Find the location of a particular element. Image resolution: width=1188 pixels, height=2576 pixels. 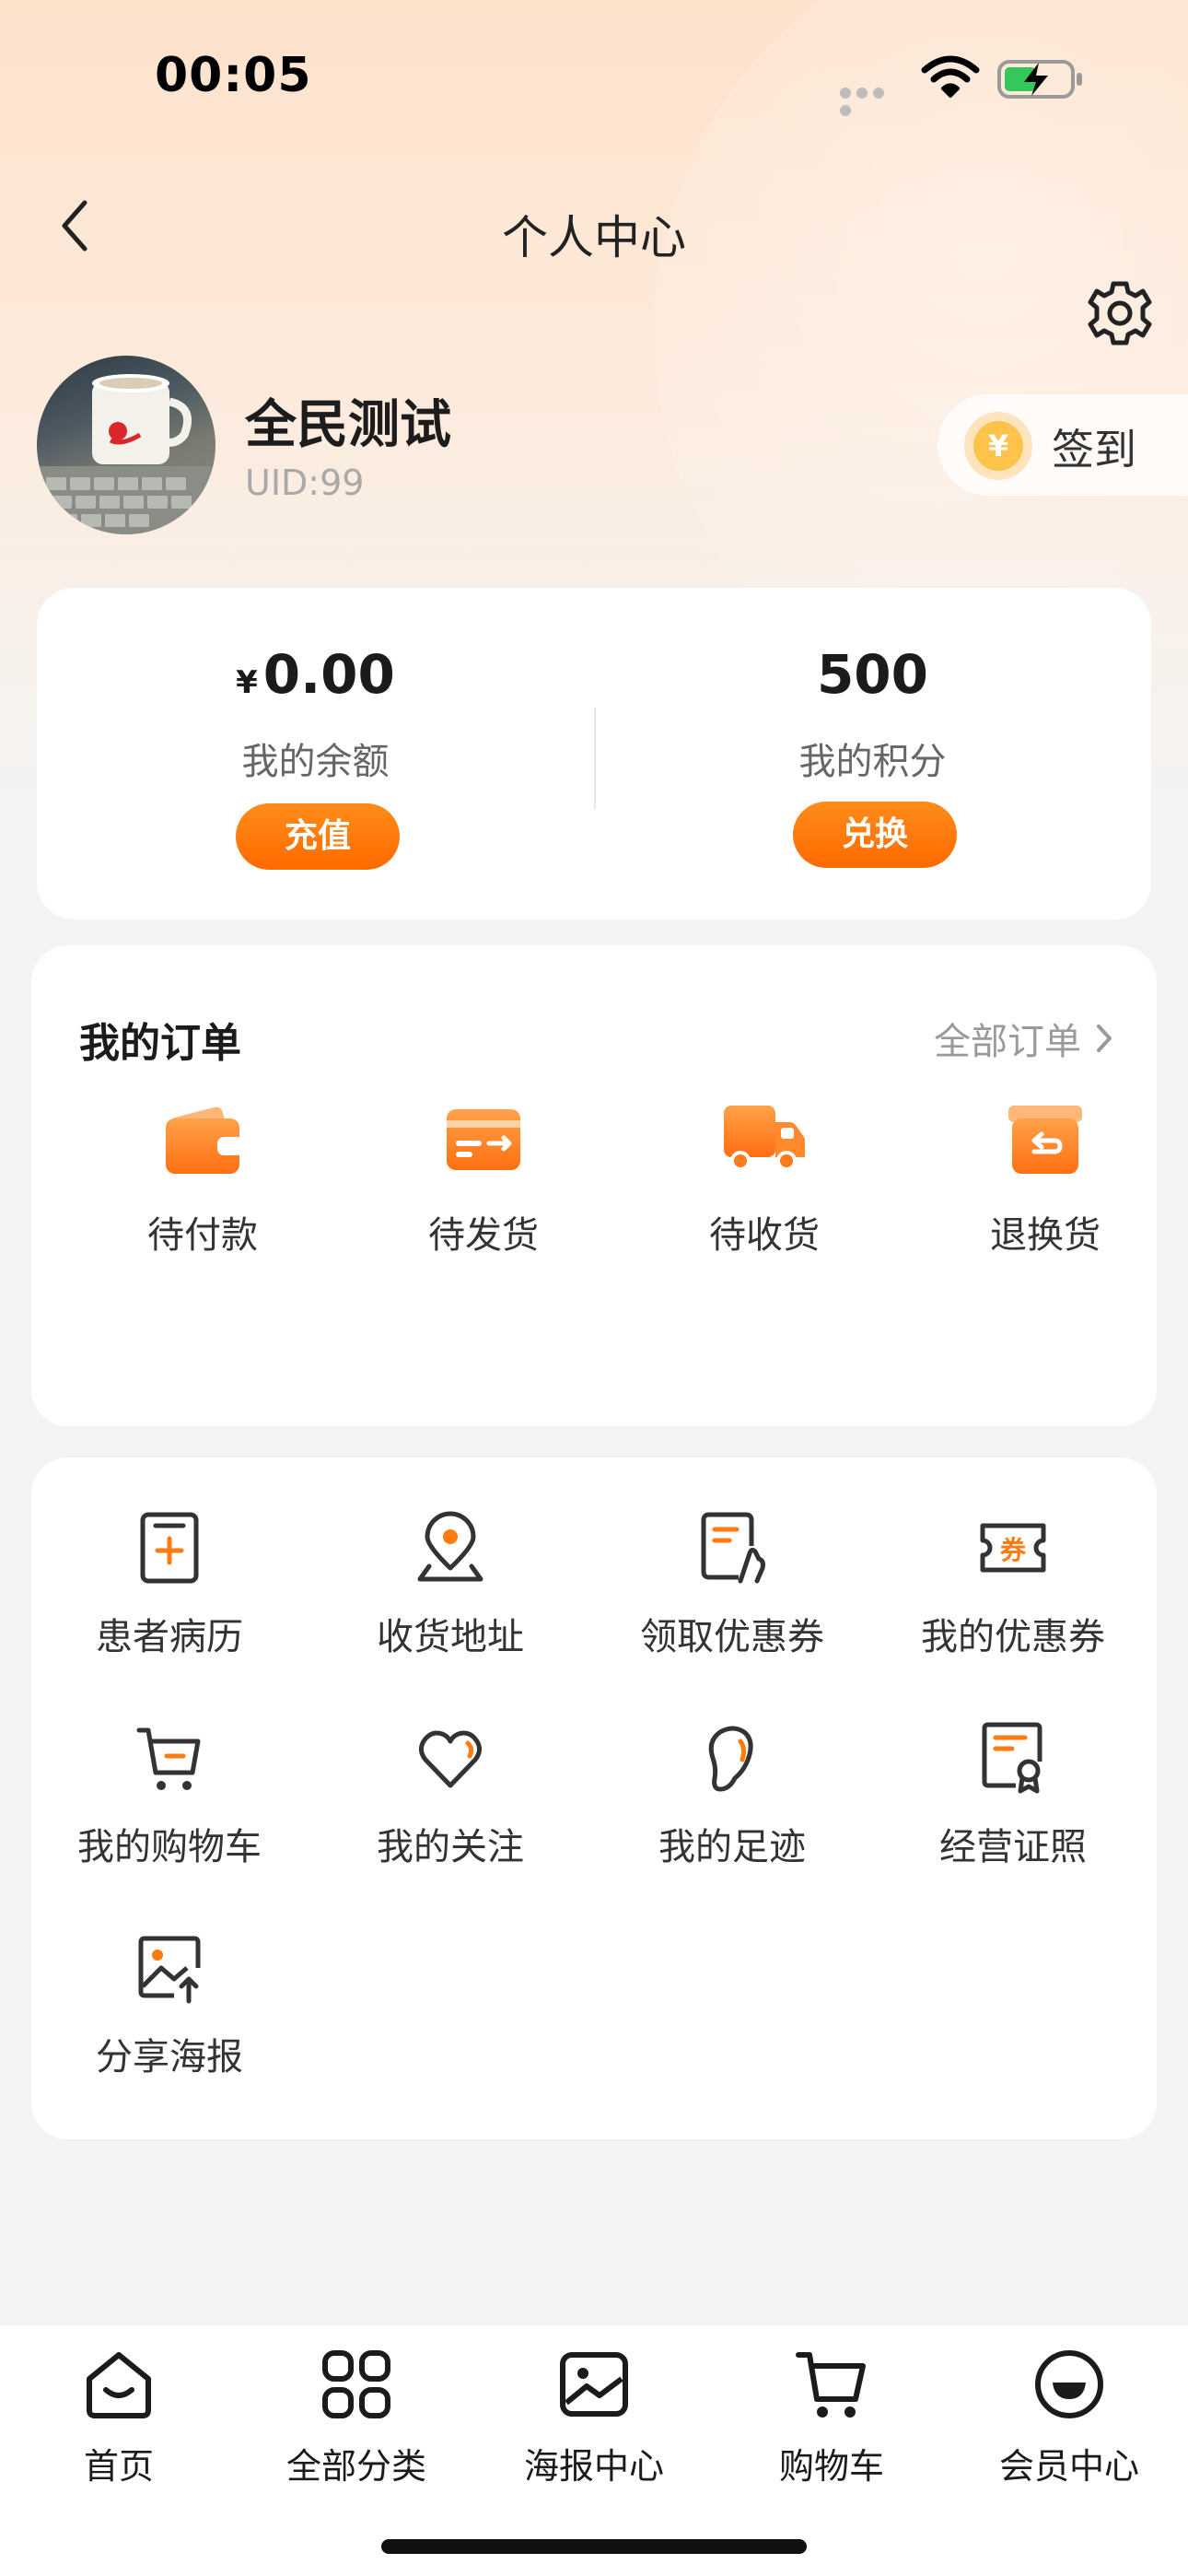

share-poster-icon is located at coordinates (169, 1970).